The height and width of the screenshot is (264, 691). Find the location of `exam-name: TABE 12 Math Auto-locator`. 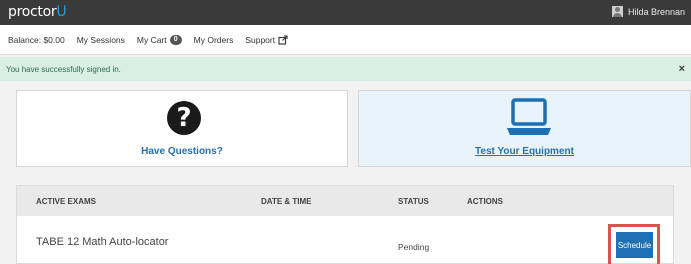

exam-name: TABE 12 Math Auto-locator is located at coordinates (102, 242).